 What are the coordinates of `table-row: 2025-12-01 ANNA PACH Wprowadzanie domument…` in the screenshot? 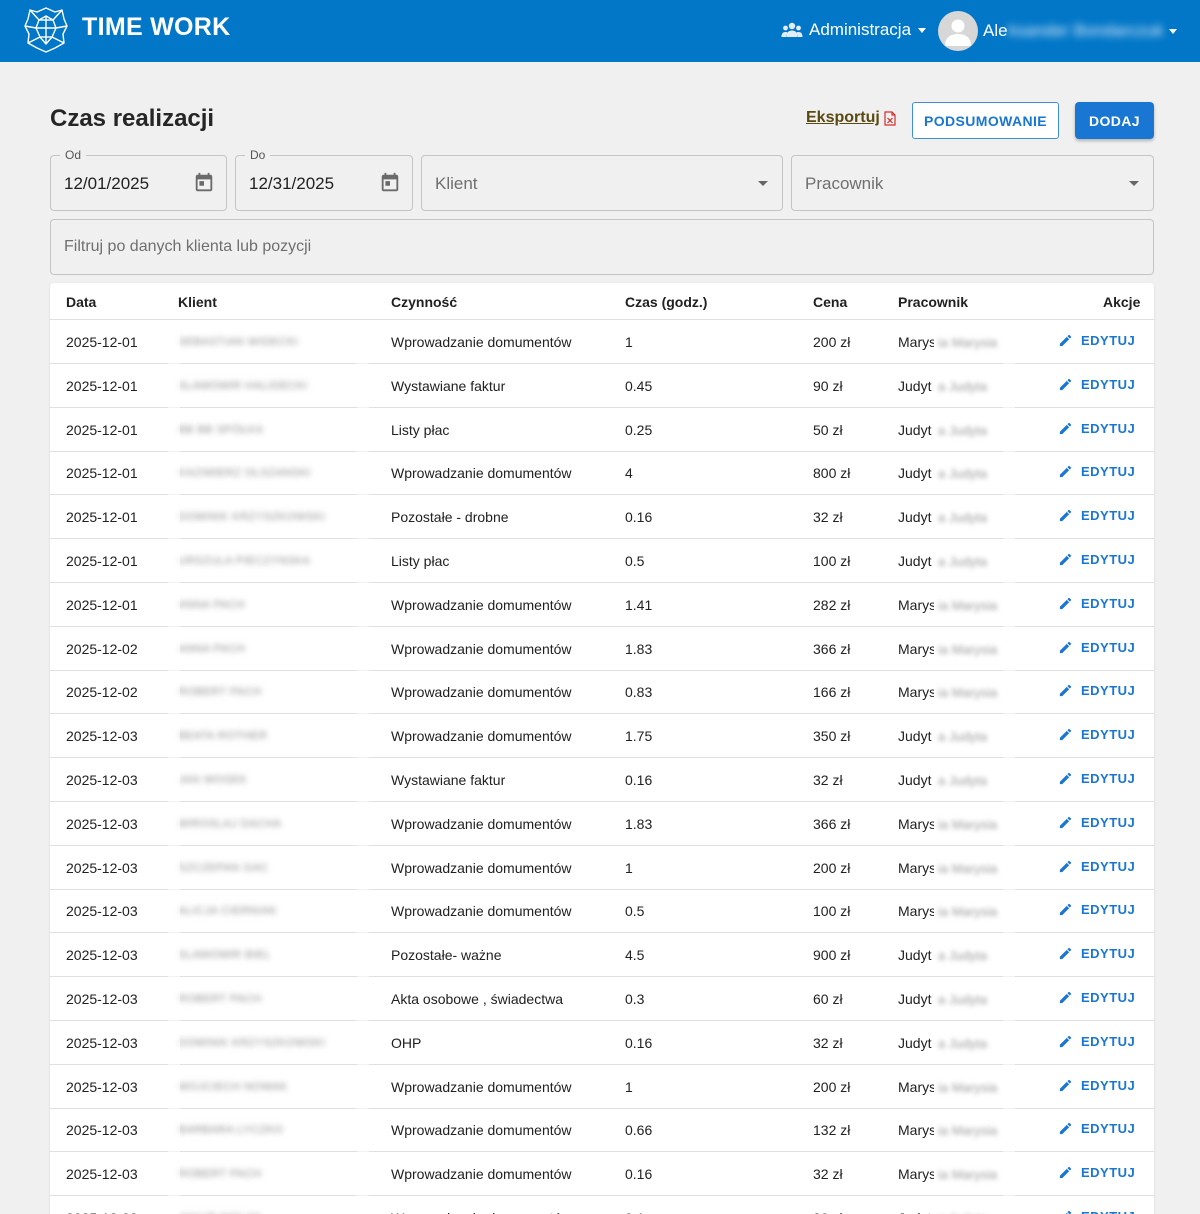 It's located at (602, 605).